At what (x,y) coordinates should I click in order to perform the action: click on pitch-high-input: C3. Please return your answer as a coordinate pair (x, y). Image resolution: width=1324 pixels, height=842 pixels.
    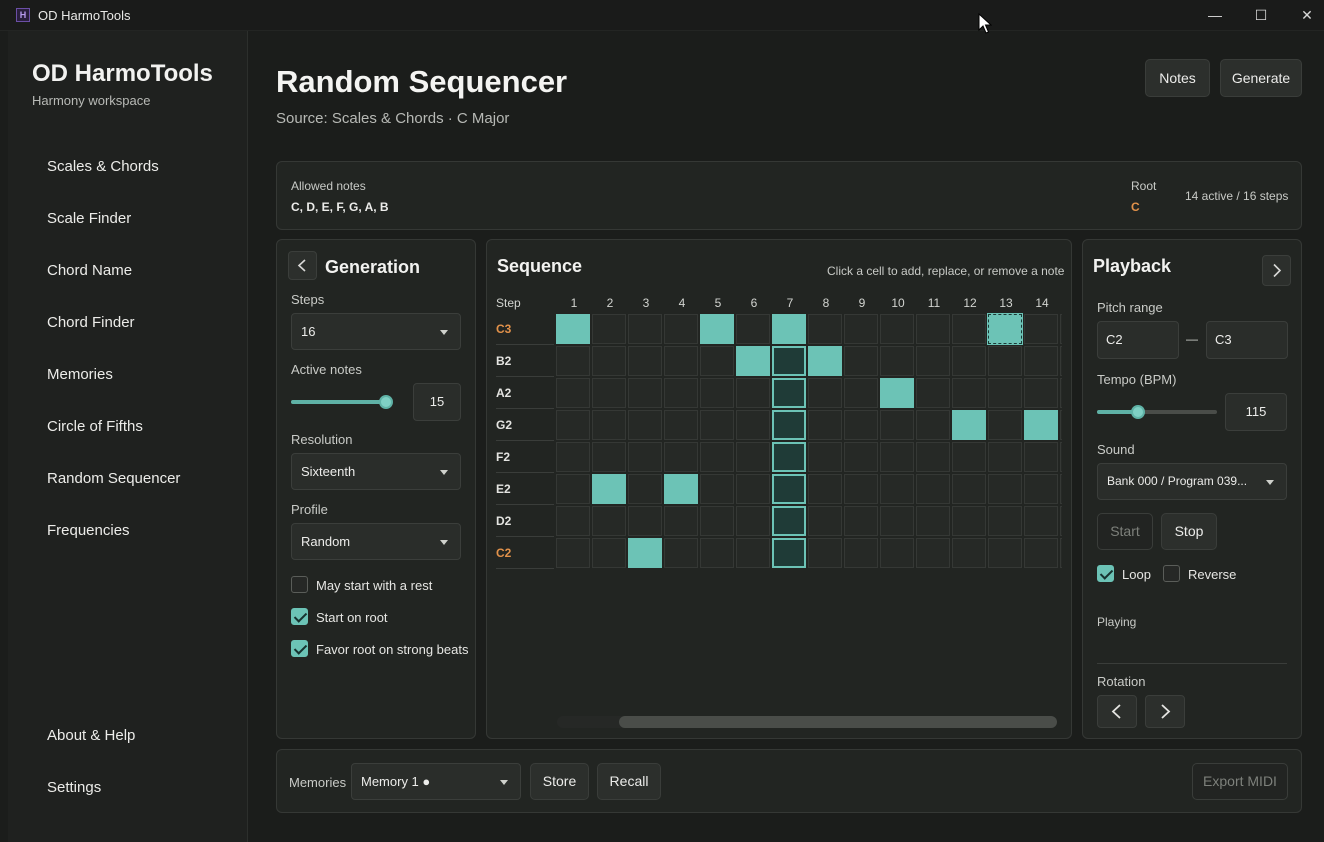
    Looking at the image, I should click on (1247, 340).